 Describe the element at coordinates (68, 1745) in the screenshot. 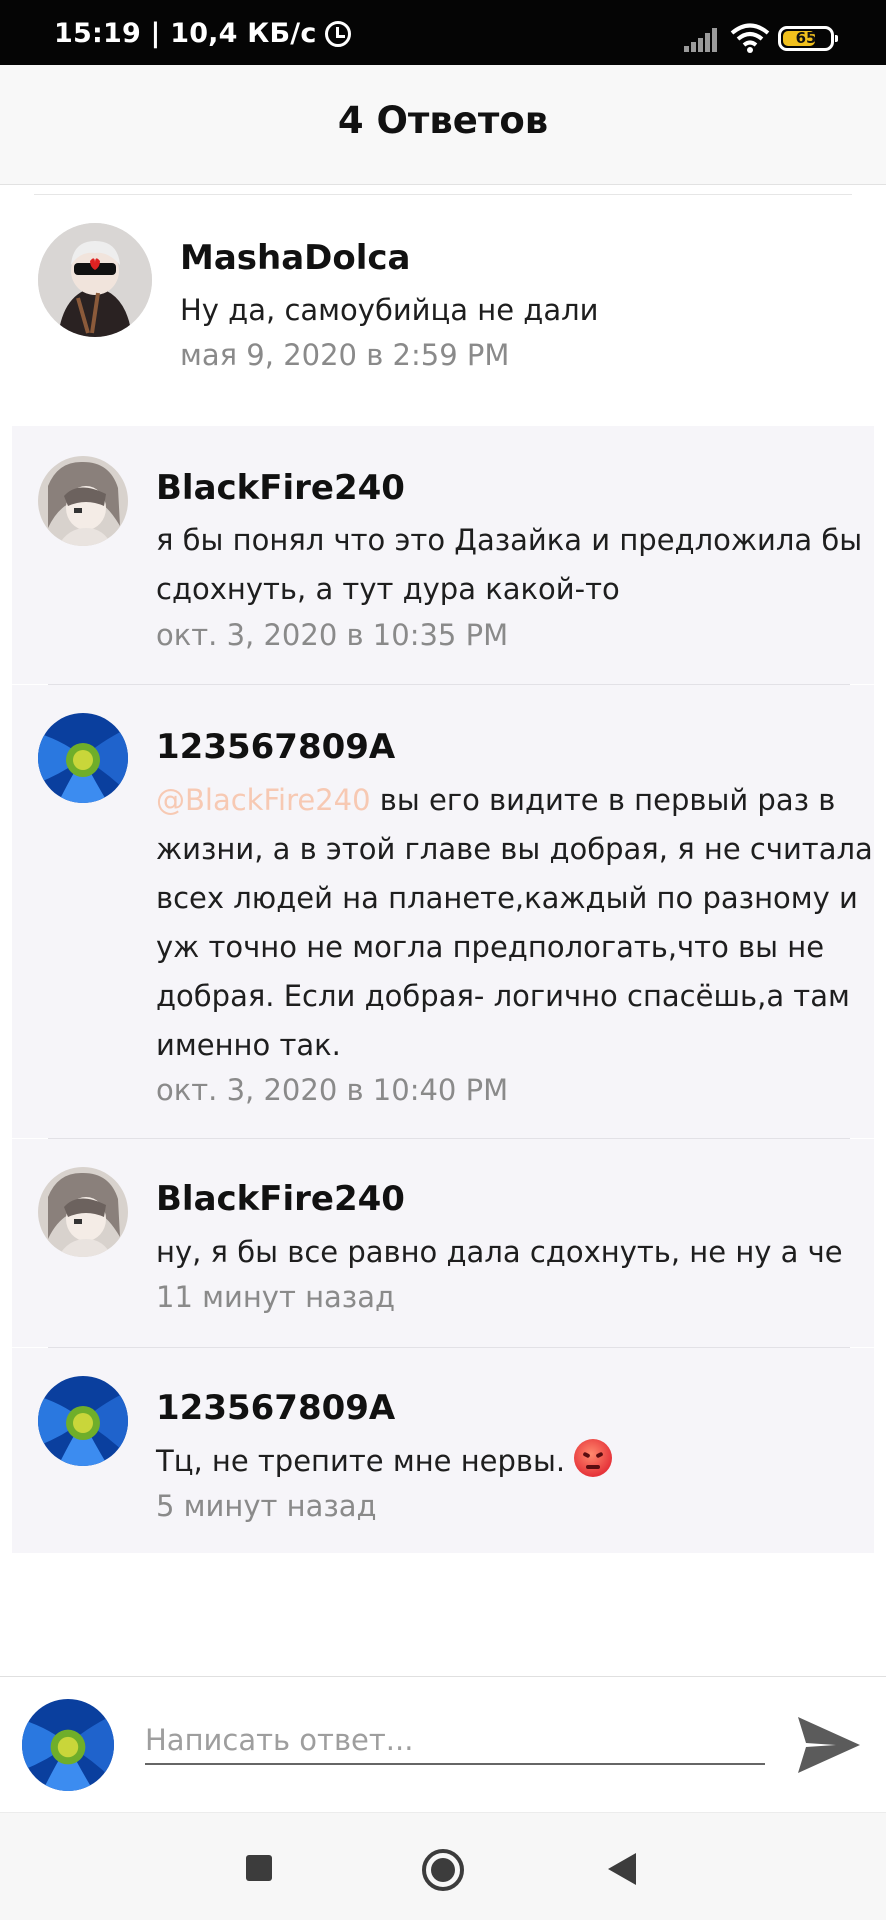

I see `current-user-avatar` at that location.